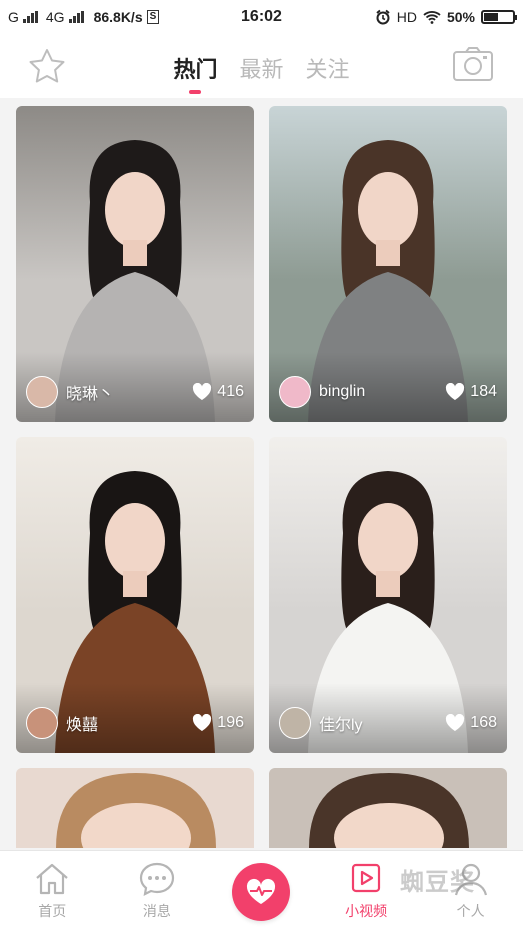 Image resolution: width=523 pixels, height=930 pixels. What do you see at coordinates (129, 392) in the screenshot?
I see `author-name: 晓琳丶` at bounding box center [129, 392].